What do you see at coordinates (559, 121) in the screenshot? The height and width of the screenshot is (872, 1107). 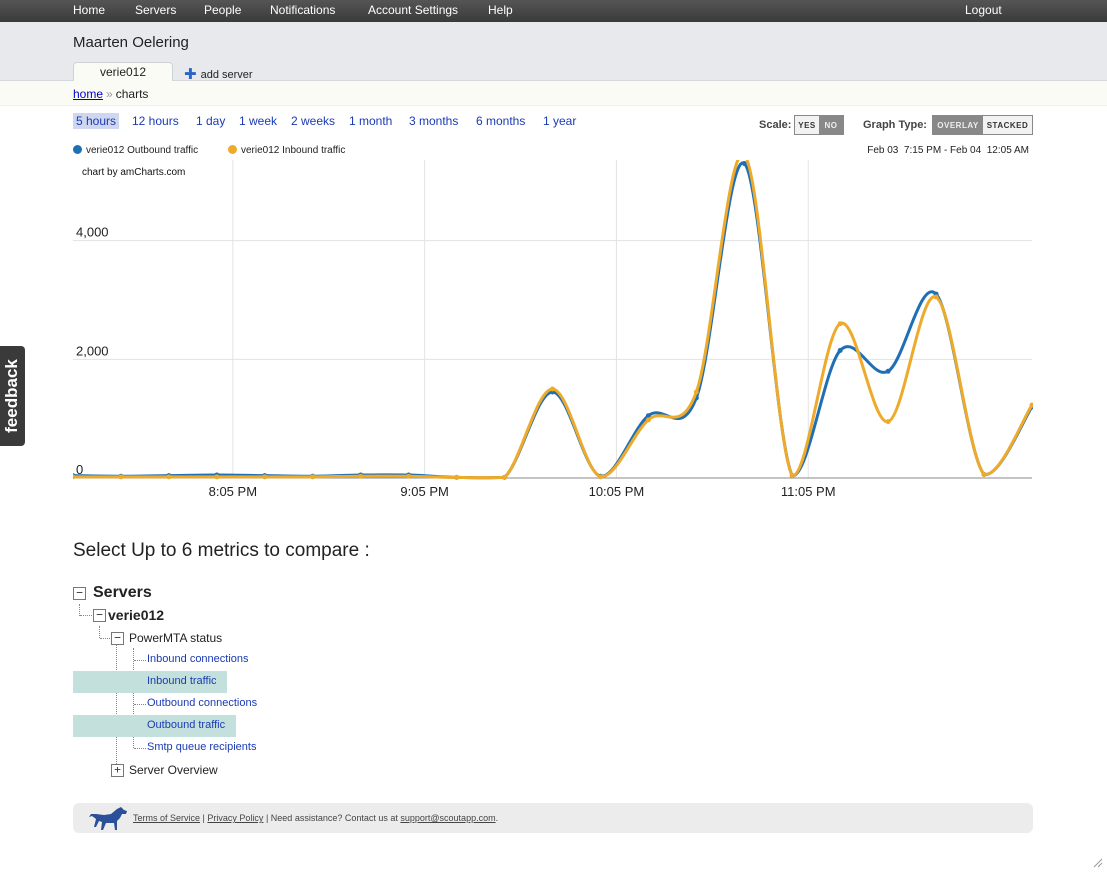 I see `range-1-year: 1 year` at bounding box center [559, 121].